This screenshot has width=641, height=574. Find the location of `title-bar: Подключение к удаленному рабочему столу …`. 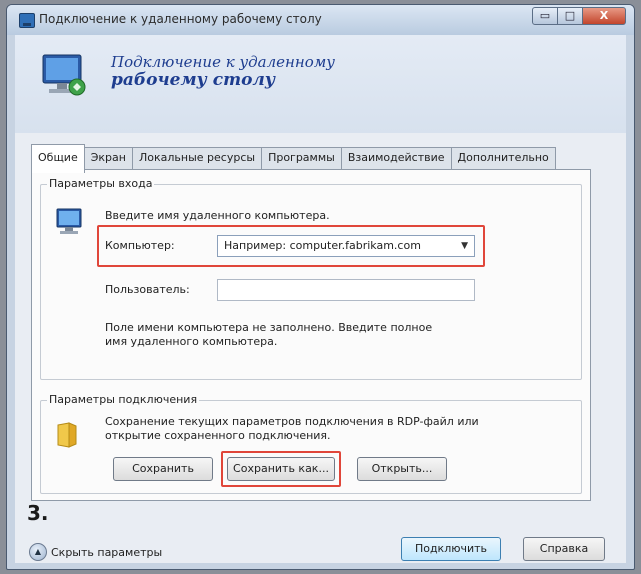

title-bar: Подключение к удаленному рабочему столу … is located at coordinates (320, 20).